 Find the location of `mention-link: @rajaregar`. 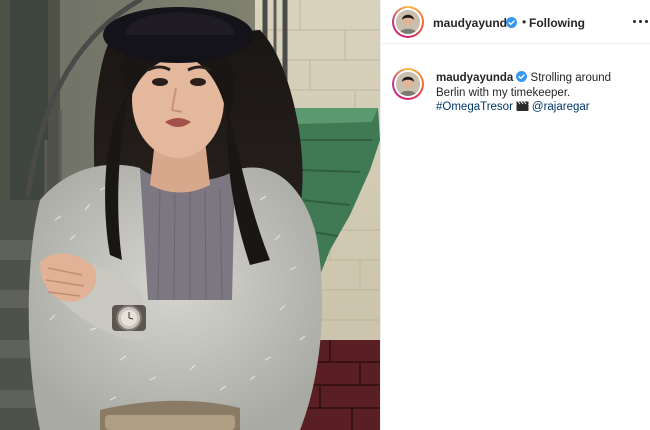

mention-link: @rajaregar is located at coordinates (561, 107).